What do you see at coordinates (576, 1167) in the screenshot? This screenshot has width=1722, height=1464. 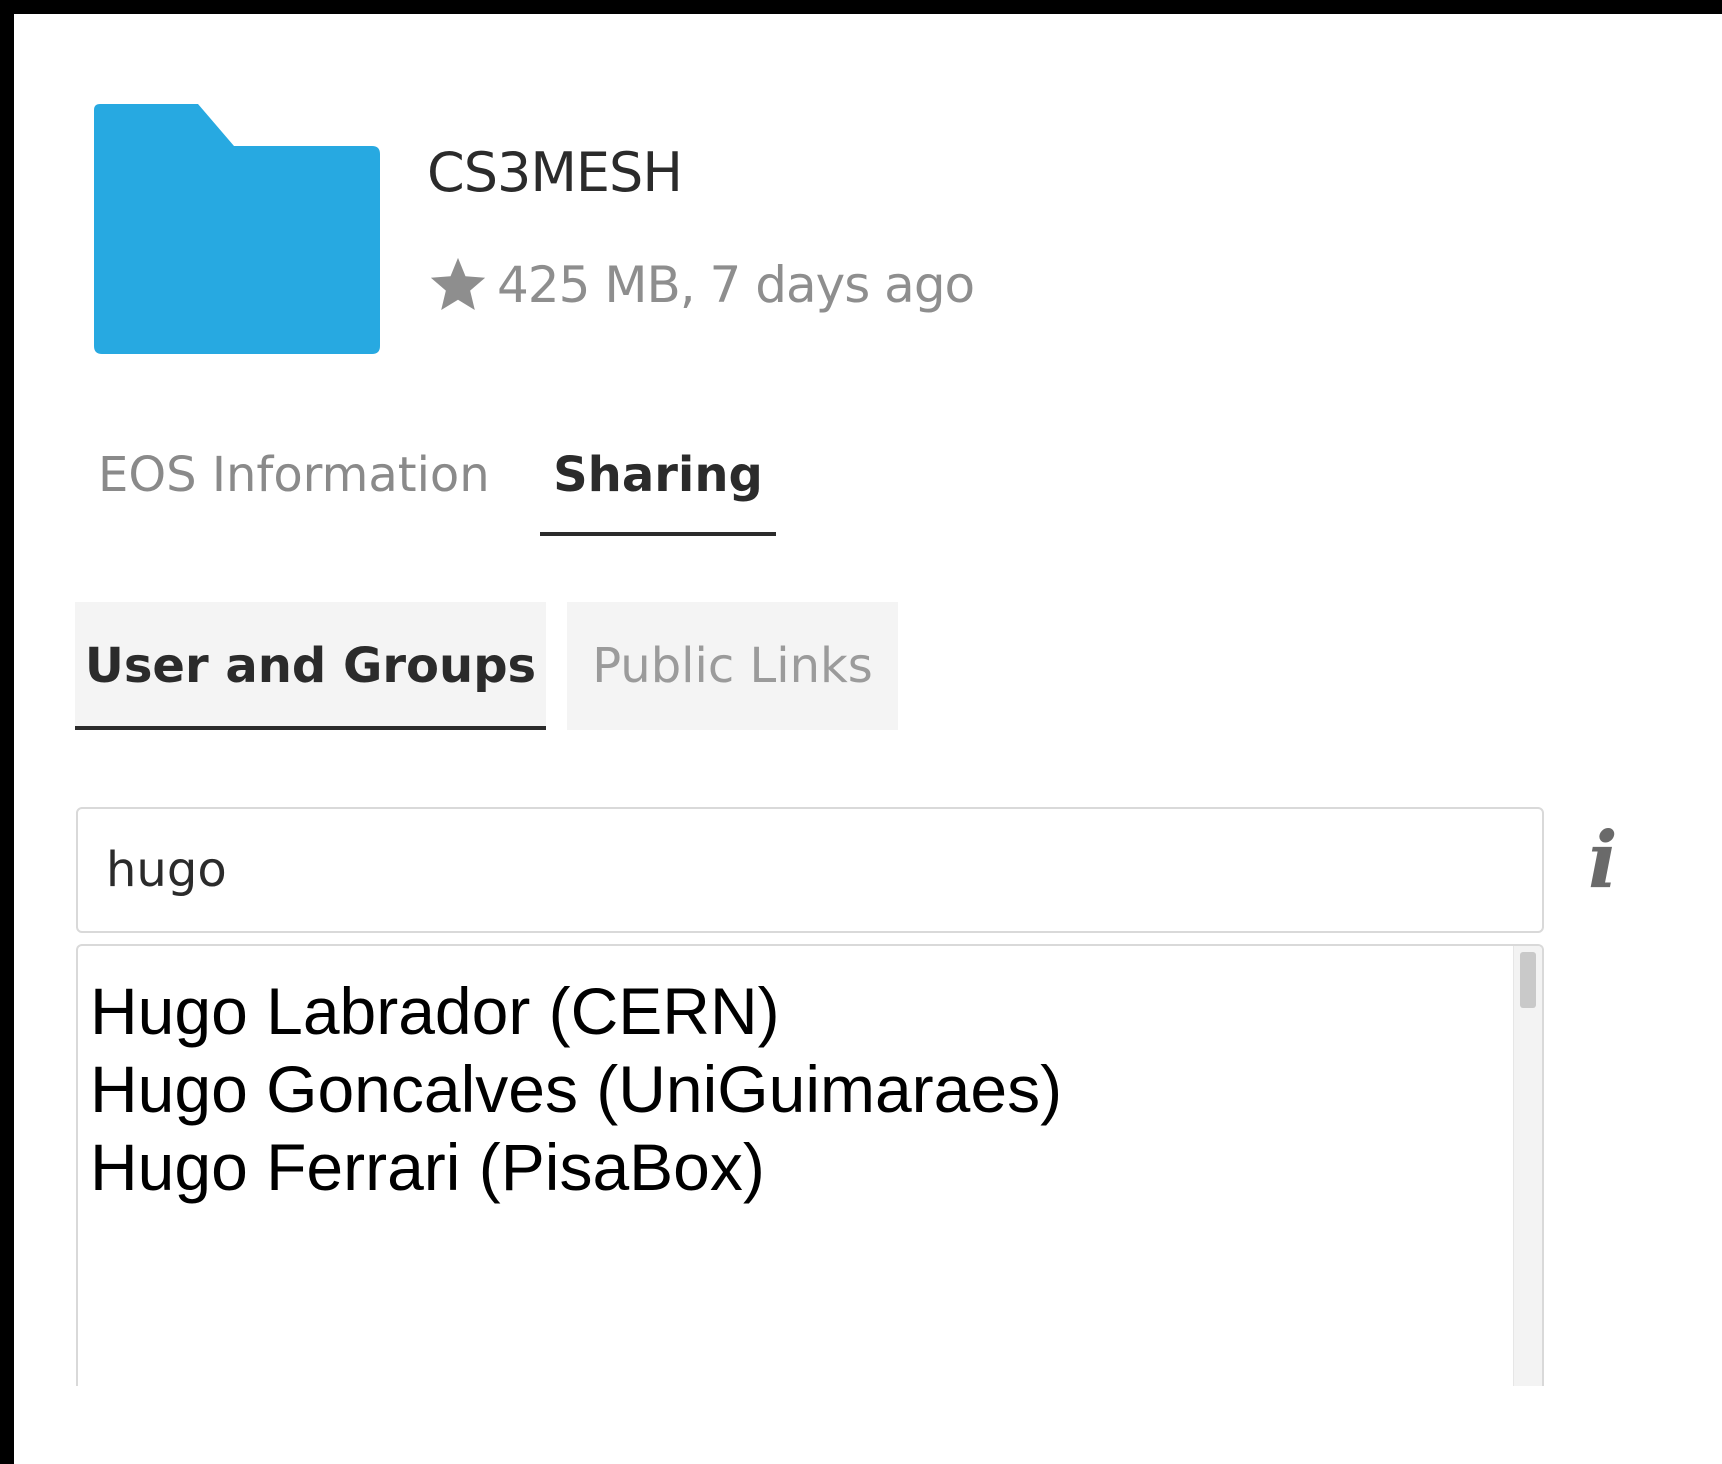 I see `suggestion-item: Hugo Ferrari (PisaBox)` at bounding box center [576, 1167].